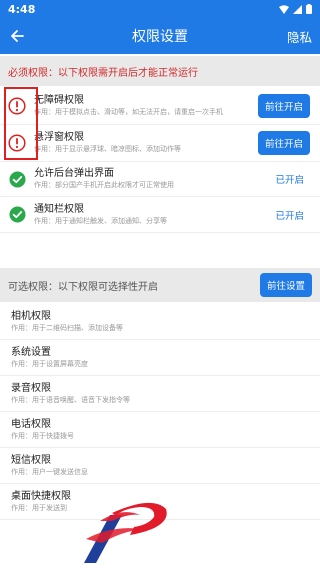  I want to click on optional-header-text: 可选权限：以下权限可选择性开启, so click(83, 287).